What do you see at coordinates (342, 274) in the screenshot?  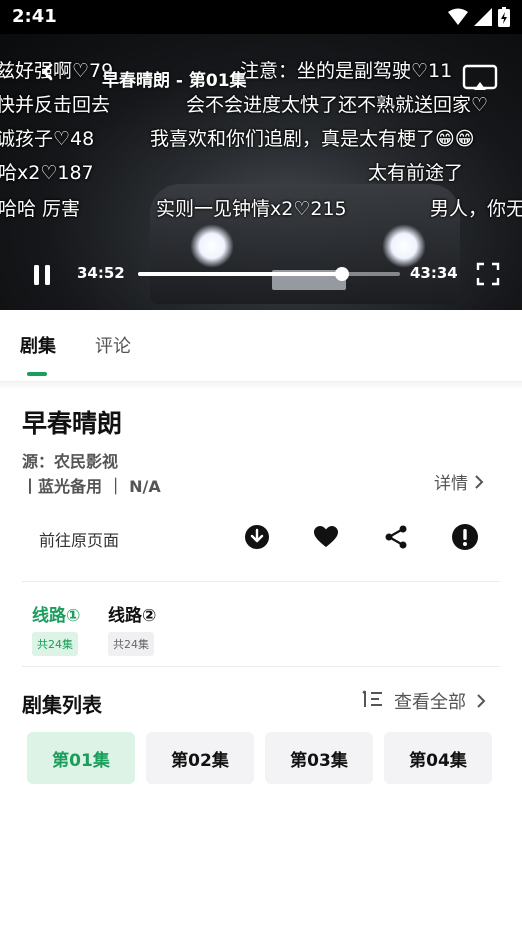 I see `progress-thumb` at bounding box center [342, 274].